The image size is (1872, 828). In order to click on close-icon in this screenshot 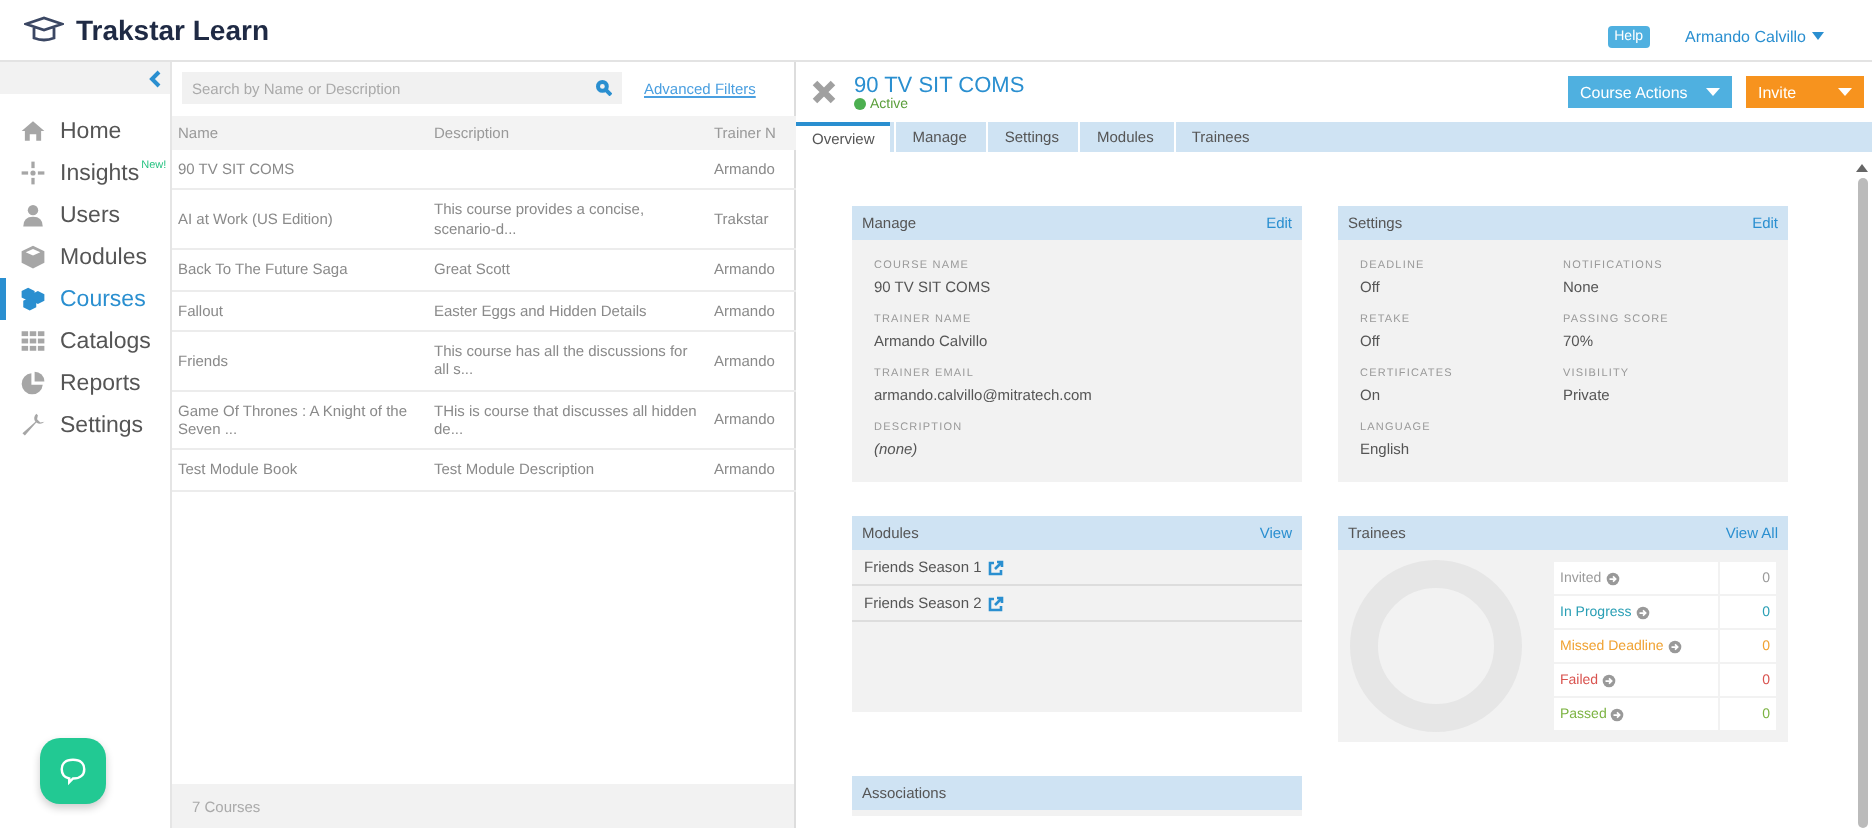, I will do `click(824, 92)`.